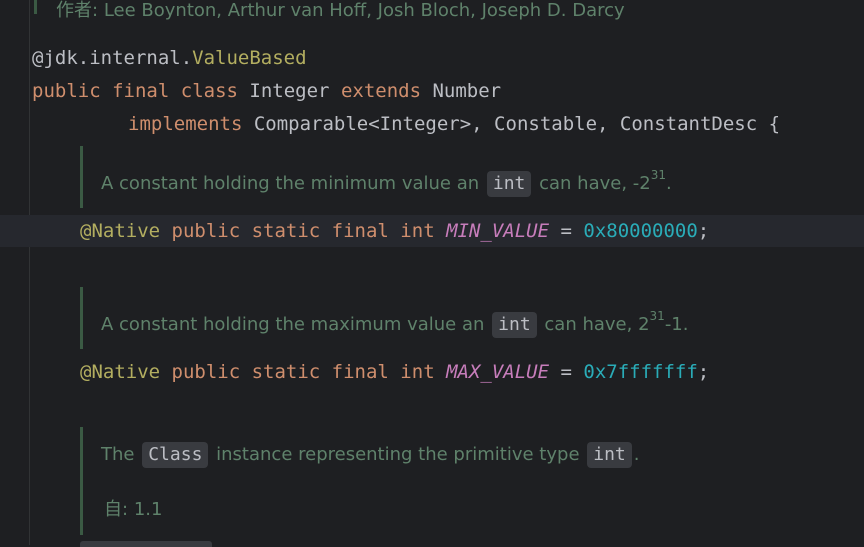 The image size is (864, 547). Describe the element at coordinates (303, 372) in the screenshot. I see `modifiers-max: public static final int` at that location.